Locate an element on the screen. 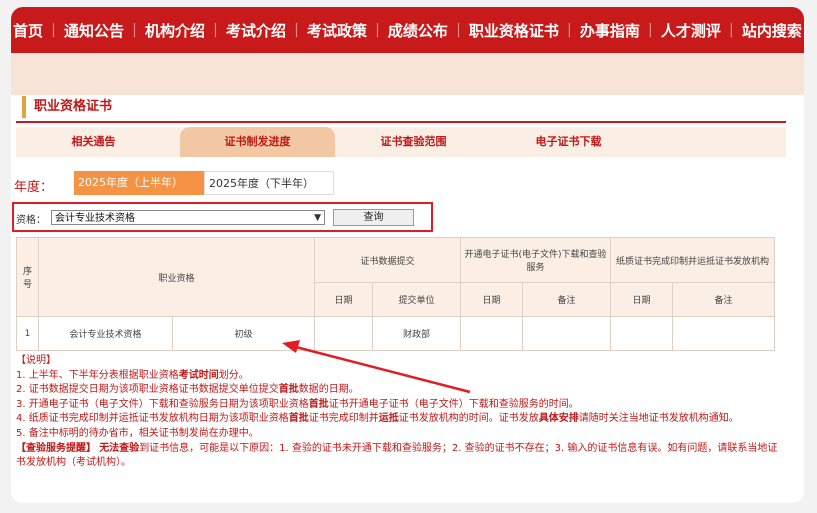 This screenshot has height=513, width=817. tab-ecert-download: 电子证书下载 is located at coordinates (568, 142).